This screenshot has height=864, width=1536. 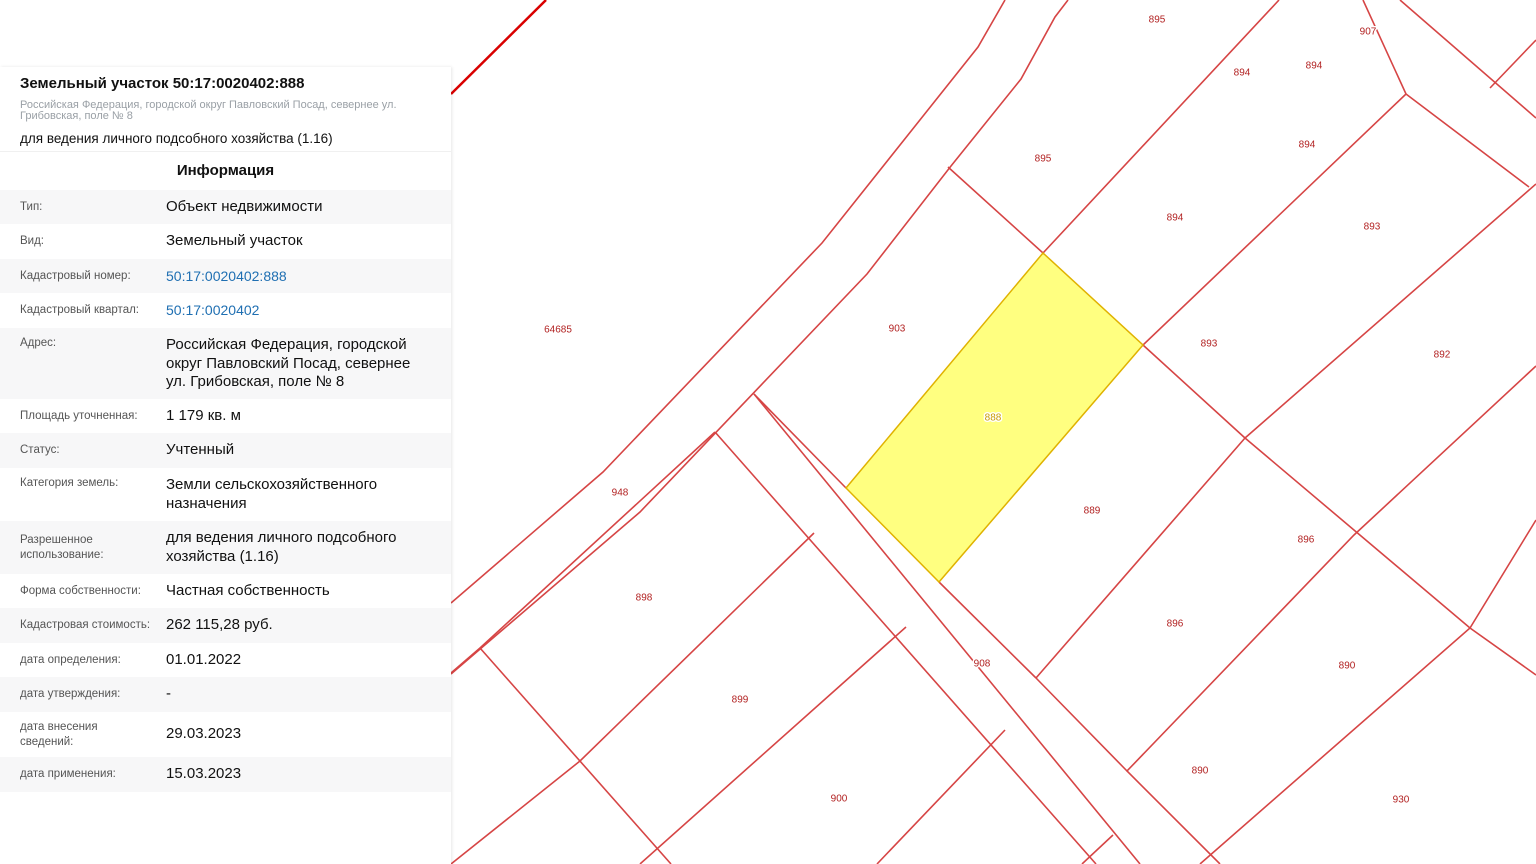 I want to click on parcel-label: 889, so click(x=1092, y=511).